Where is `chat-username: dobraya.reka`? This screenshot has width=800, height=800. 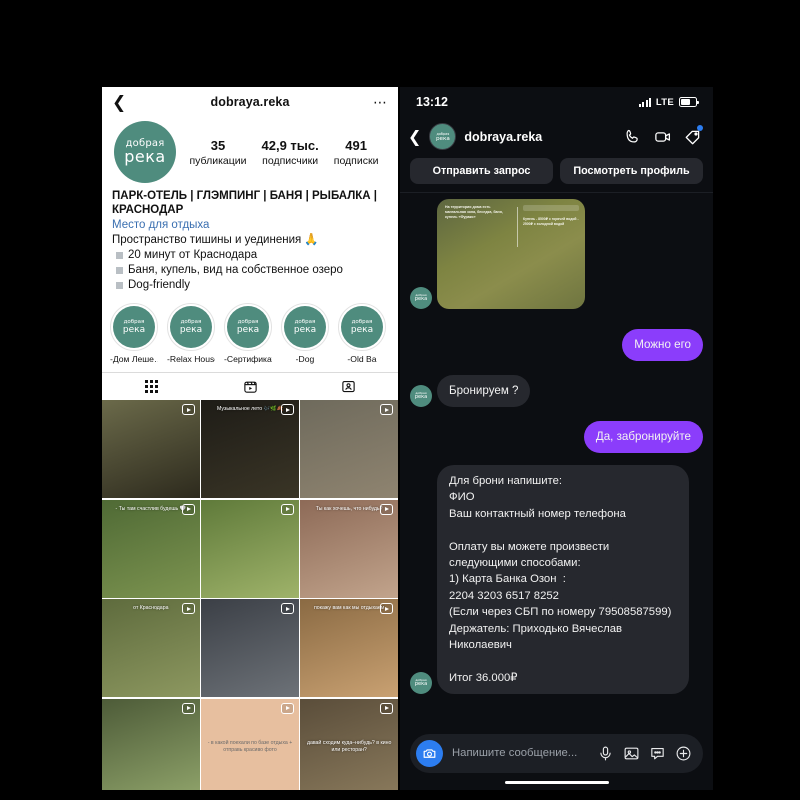 chat-username: dobraya.reka is located at coordinates (503, 137).